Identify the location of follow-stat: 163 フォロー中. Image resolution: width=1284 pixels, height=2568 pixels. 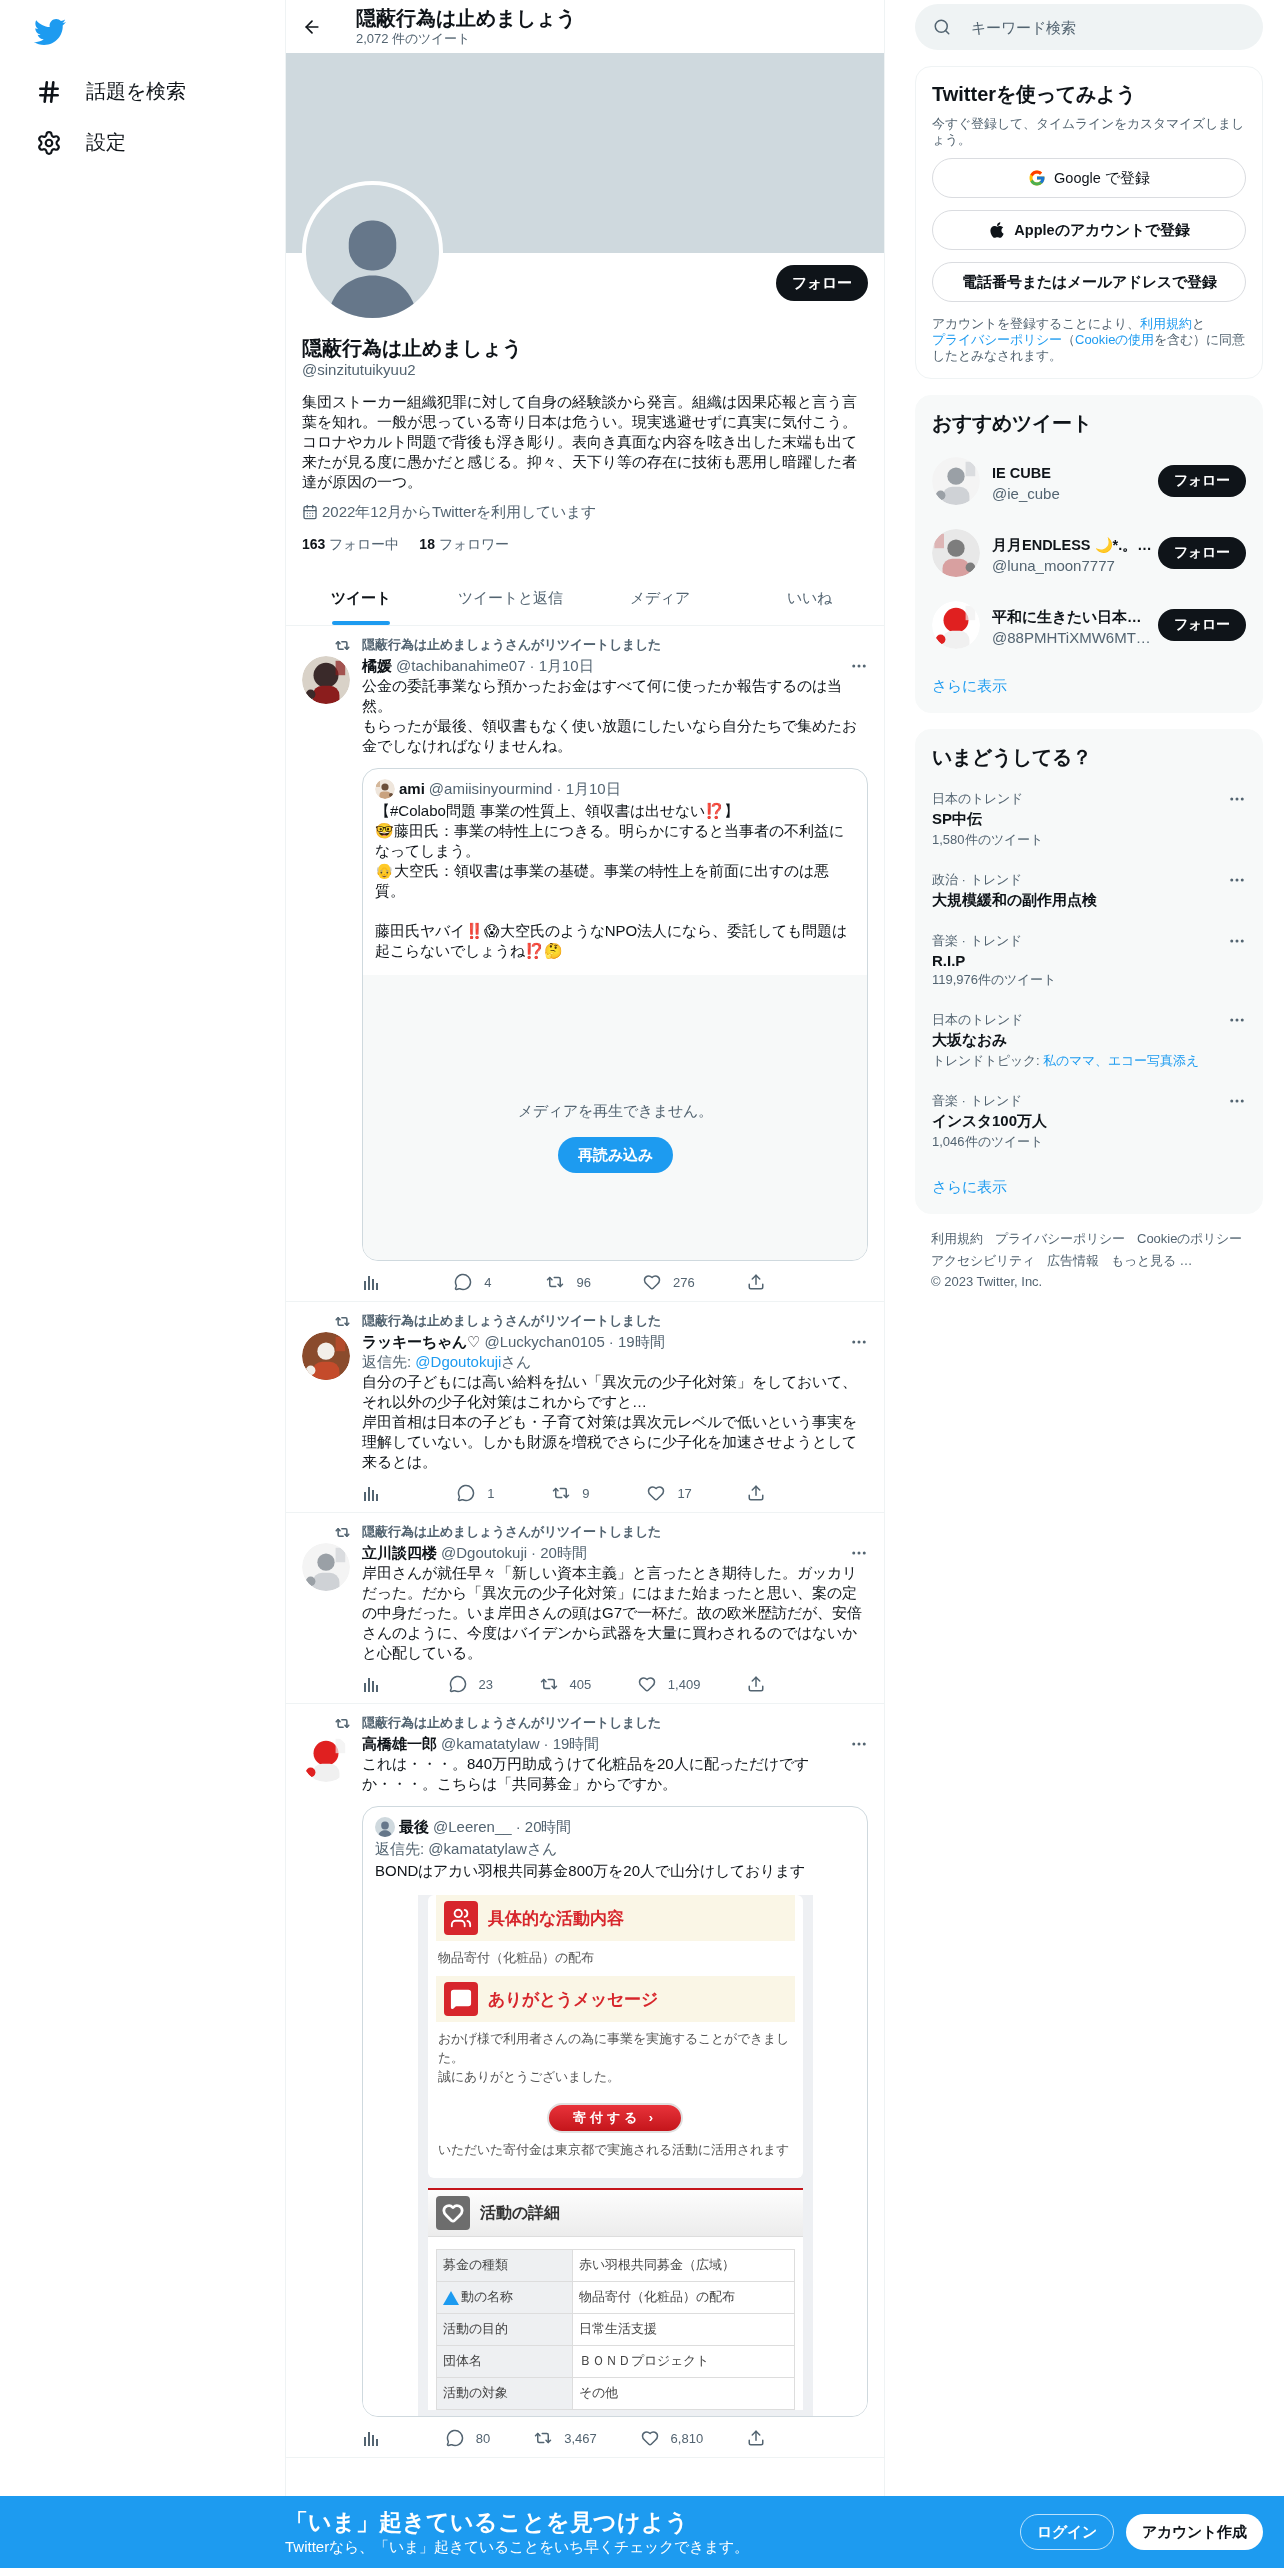
(351, 545).